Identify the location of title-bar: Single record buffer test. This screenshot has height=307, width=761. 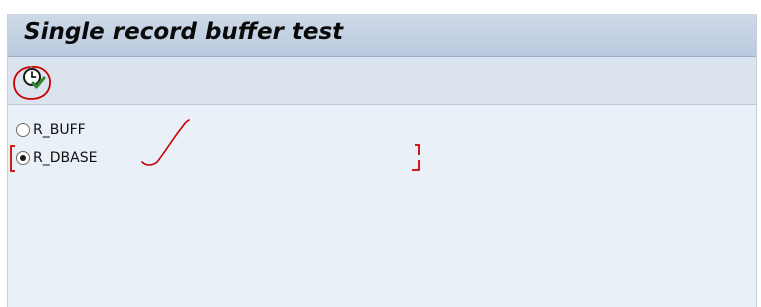
(382, 35).